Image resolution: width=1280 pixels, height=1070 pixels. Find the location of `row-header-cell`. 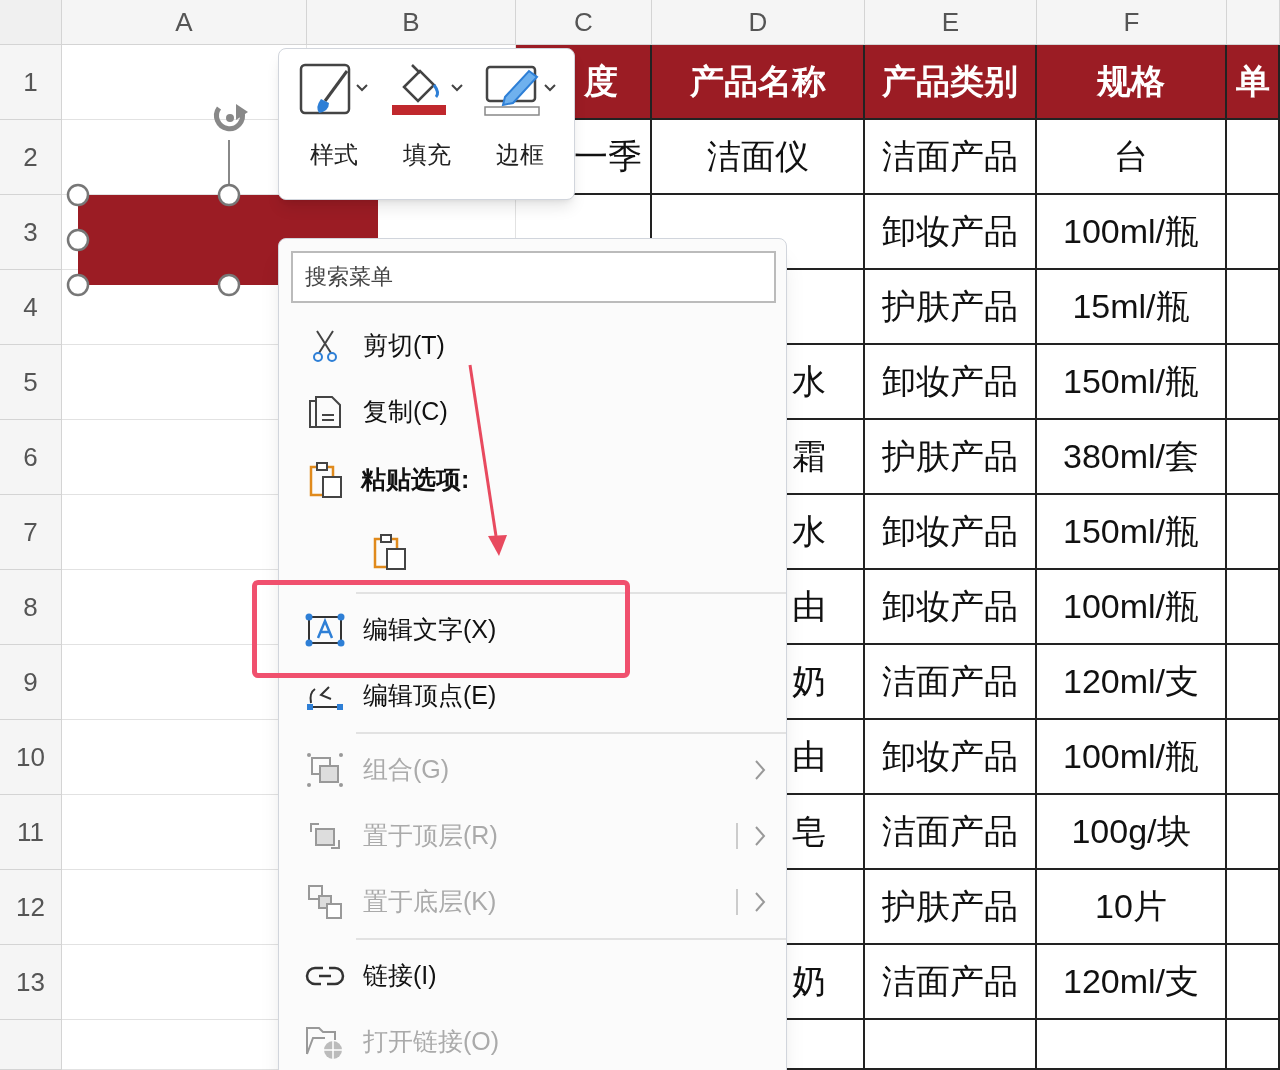

row-header-cell is located at coordinates (31, 1045).